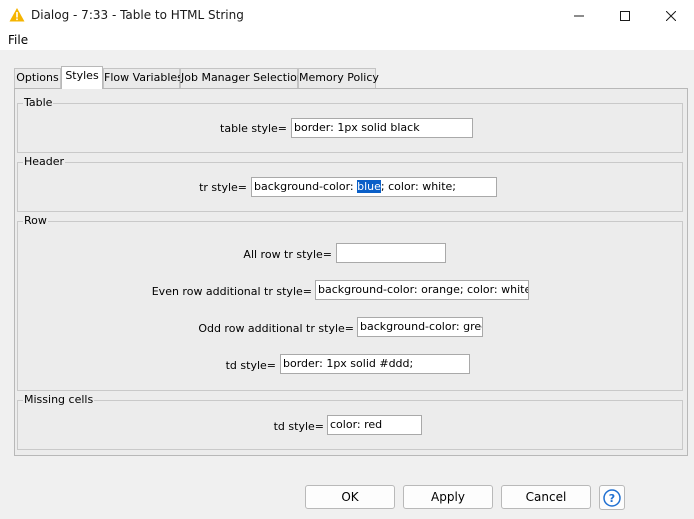  I want to click on even-row-tr-style-field: background-color: orange; color: white;, so click(422, 290).